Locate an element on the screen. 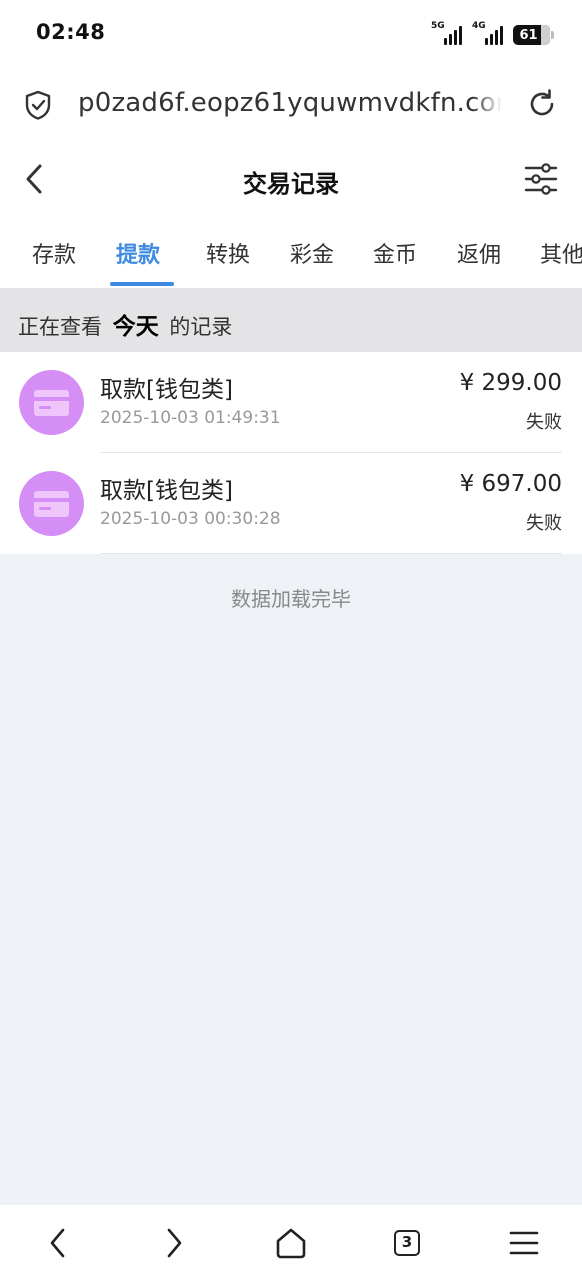 This screenshot has width=582, height=1280. filter-sliders-icon is located at coordinates (541, 179).